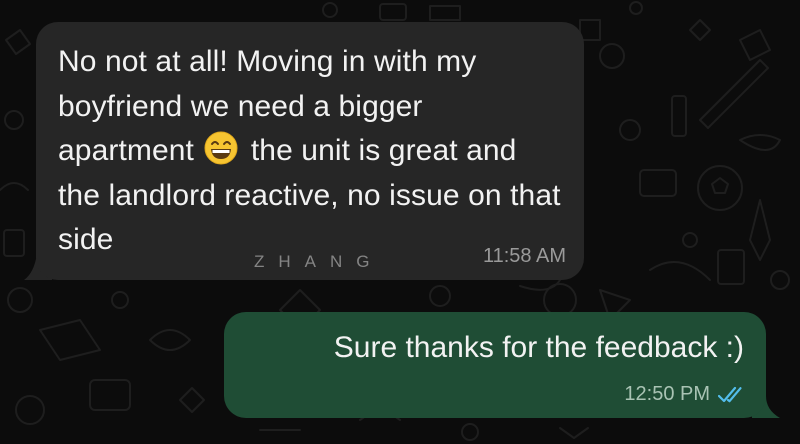 The image size is (800, 444). I want to click on message-meta: 12:50 PM, so click(684, 394).